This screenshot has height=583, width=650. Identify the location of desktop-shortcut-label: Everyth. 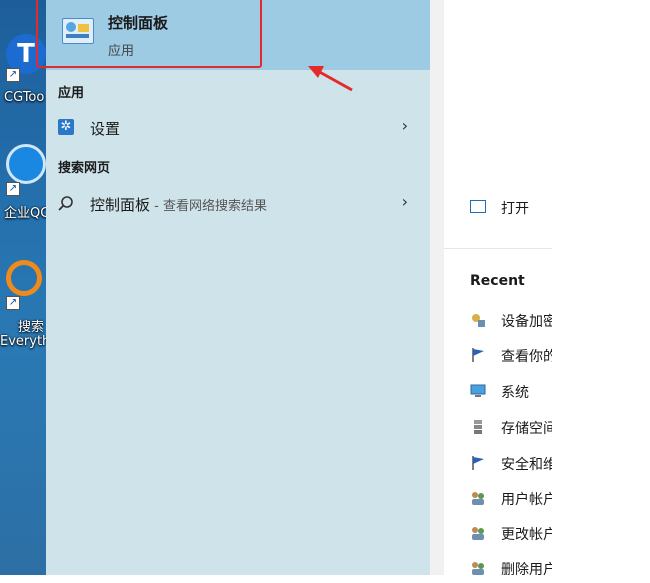
(23, 341).